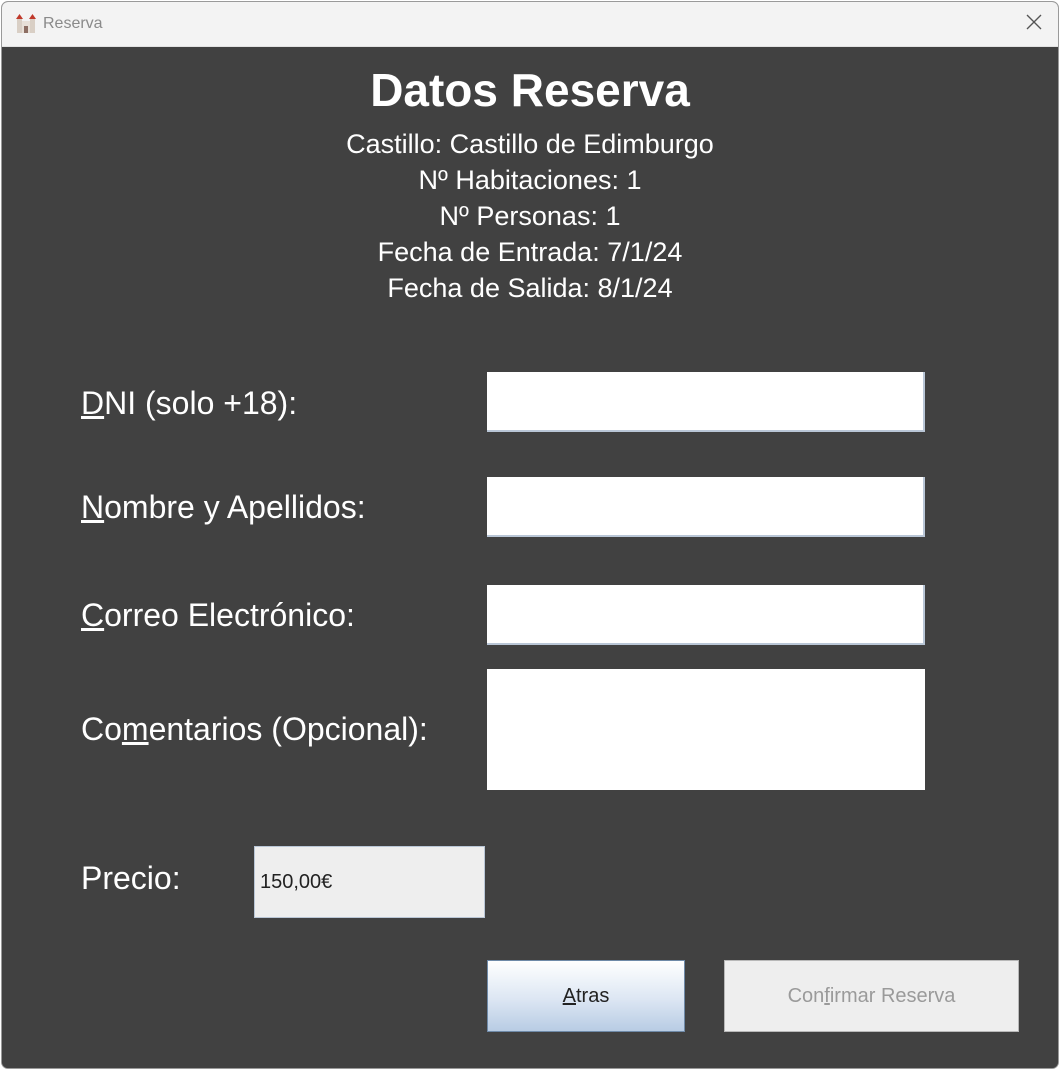  What do you see at coordinates (530, 24) in the screenshot?
I see `title-bar: Reserva` at bounding box center [530, 24].